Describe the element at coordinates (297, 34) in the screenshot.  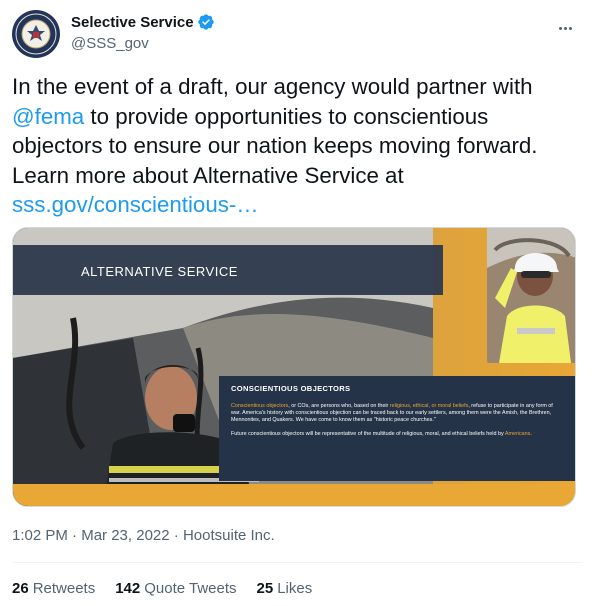
I see `tweet-header: Selective Service @SSS_gov` at that location.